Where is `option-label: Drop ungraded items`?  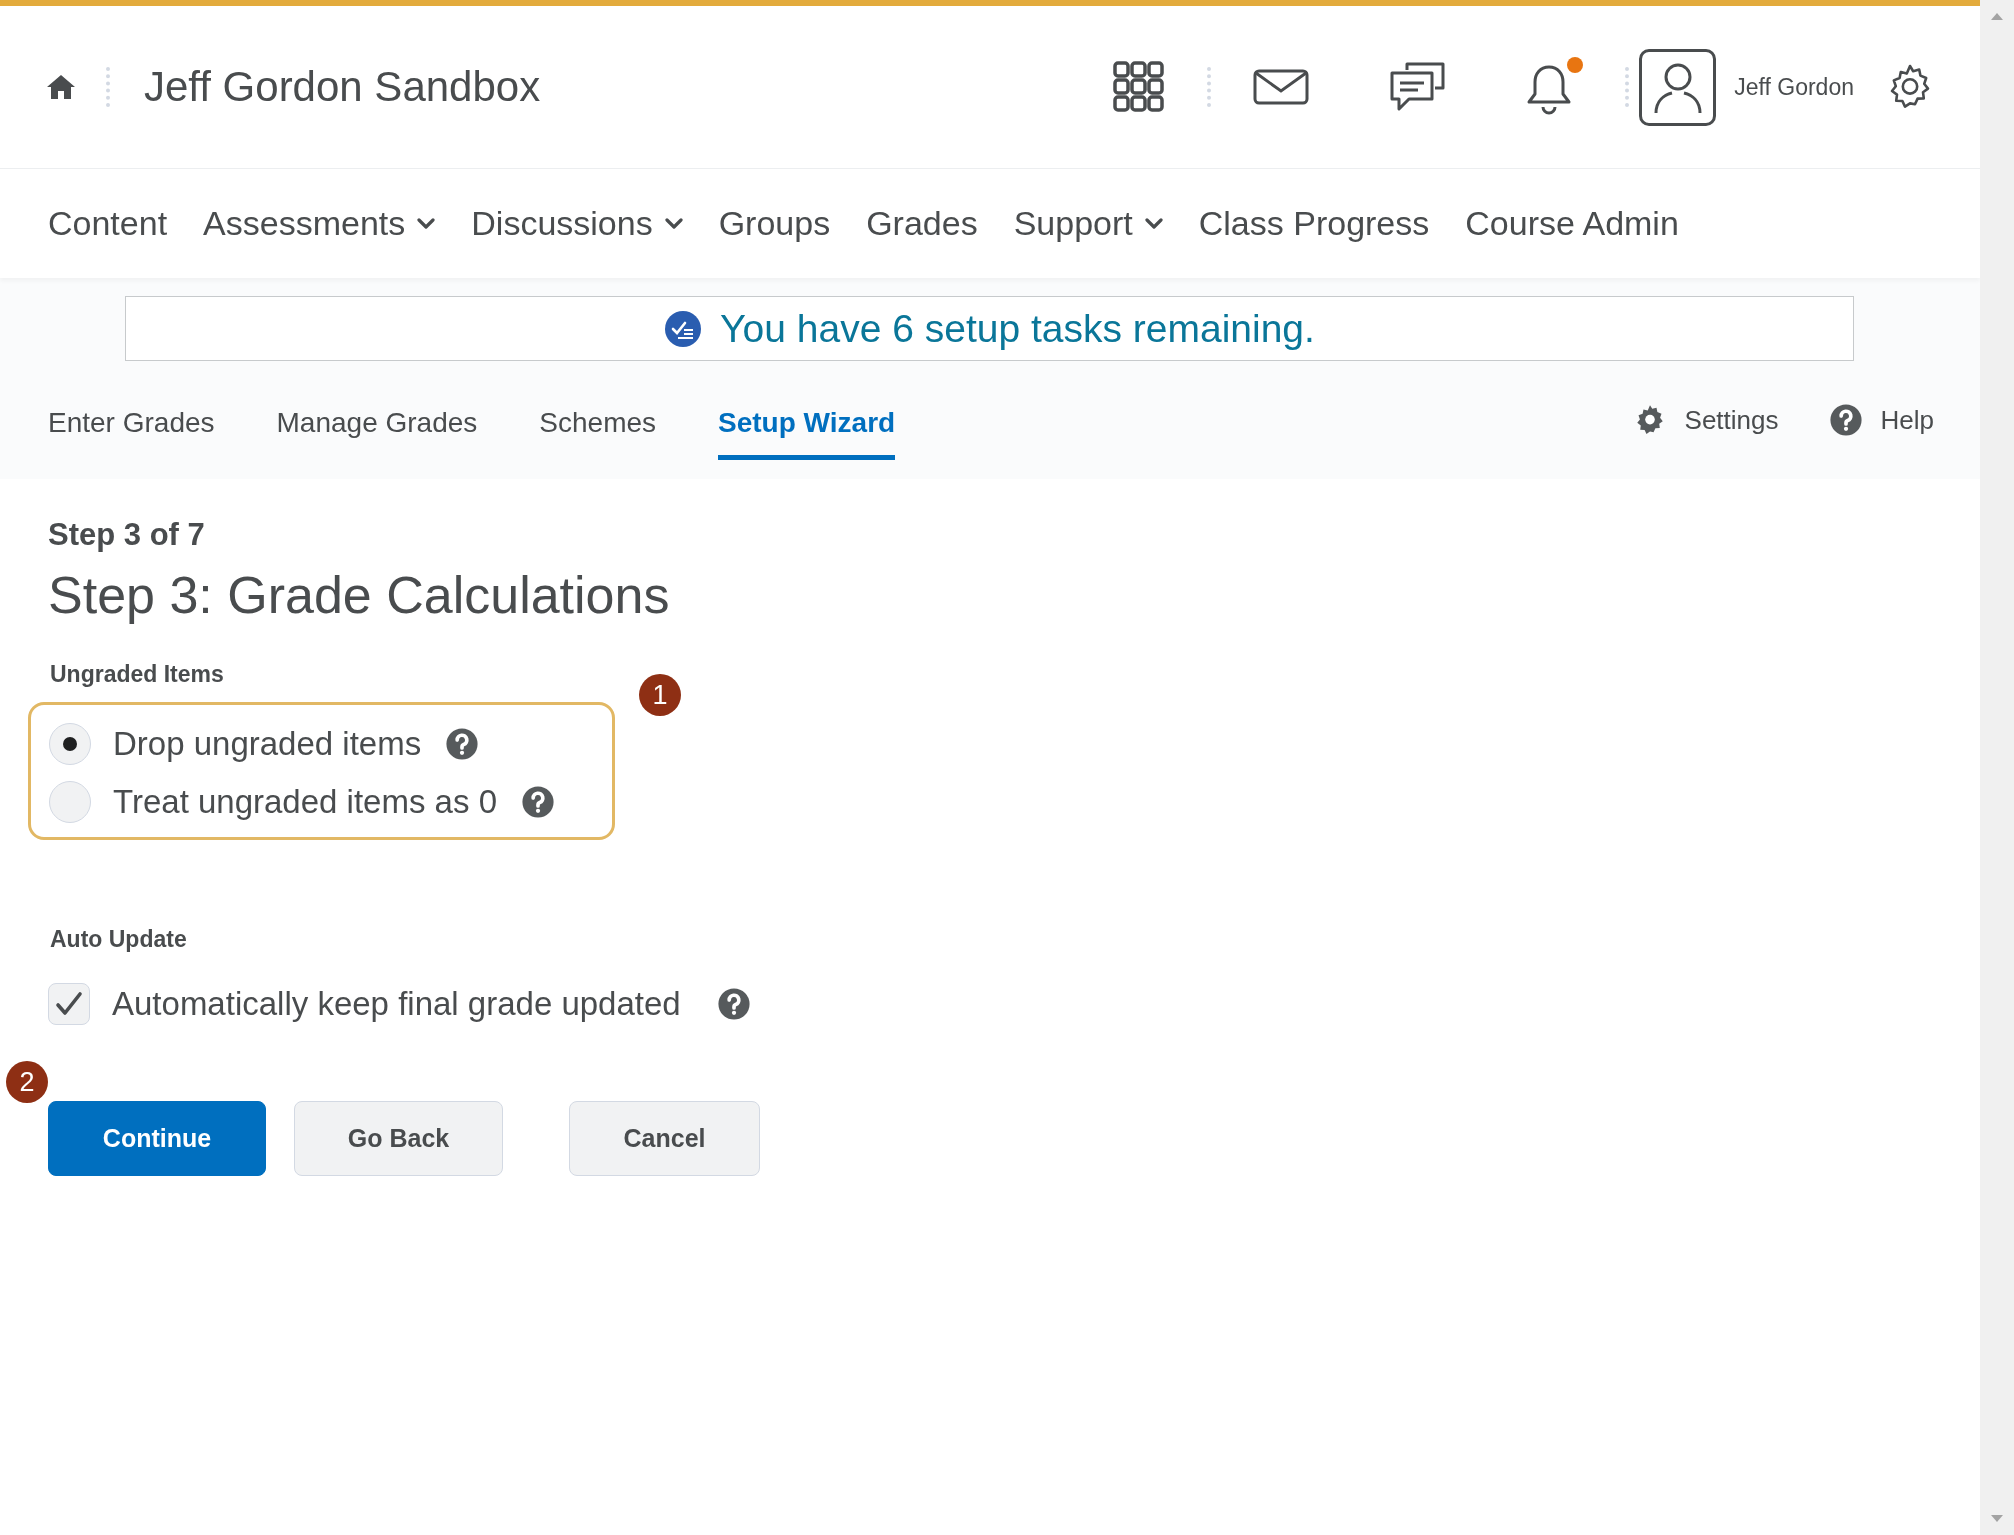 option-label: Drop ungraded items is located at coordinates (267, 744).